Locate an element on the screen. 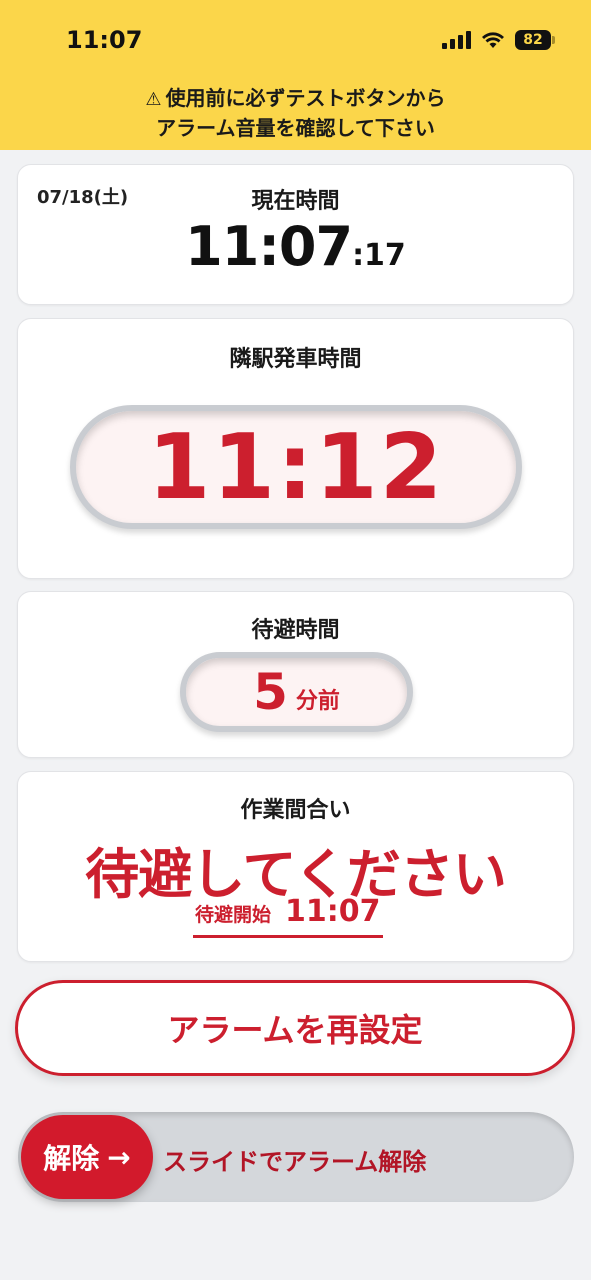 The image size is (591, 1280). arrow-right-icon: → is located at coordinates (119, 1157).